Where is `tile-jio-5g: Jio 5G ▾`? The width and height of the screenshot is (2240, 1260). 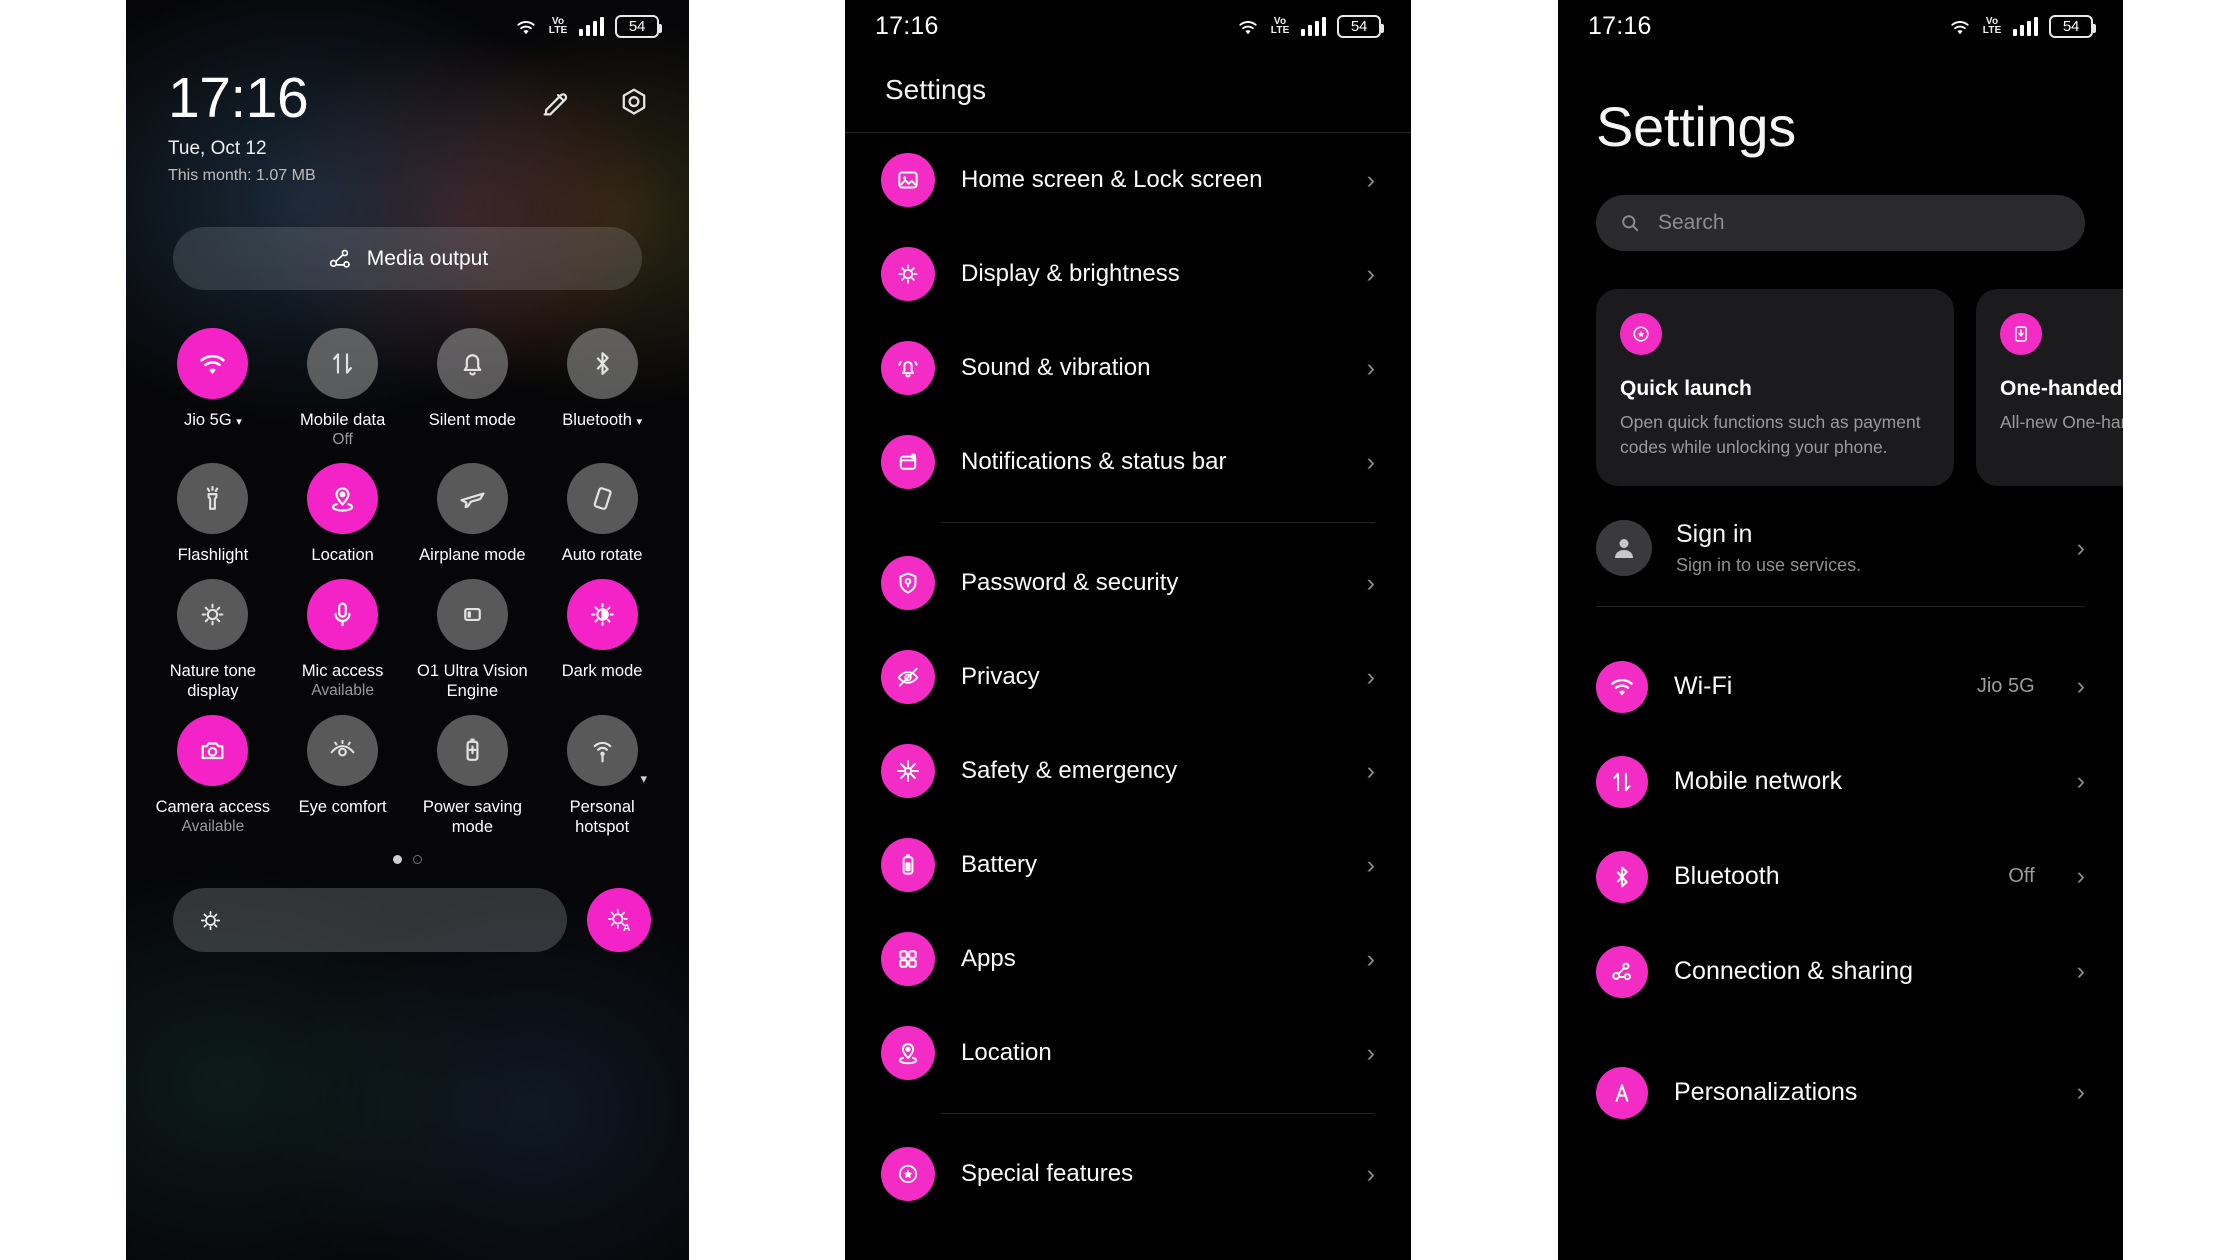 tile-jio-5g: Jio 5G ▾ is located at coordinates (213, 388).